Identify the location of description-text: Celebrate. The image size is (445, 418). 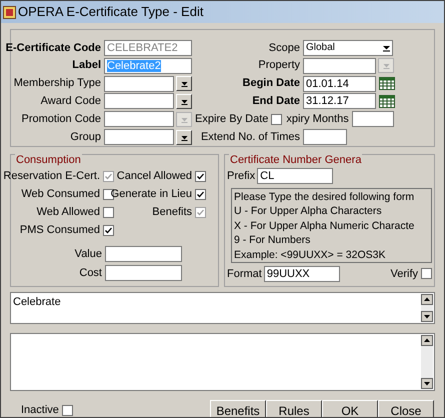
(37, 302).